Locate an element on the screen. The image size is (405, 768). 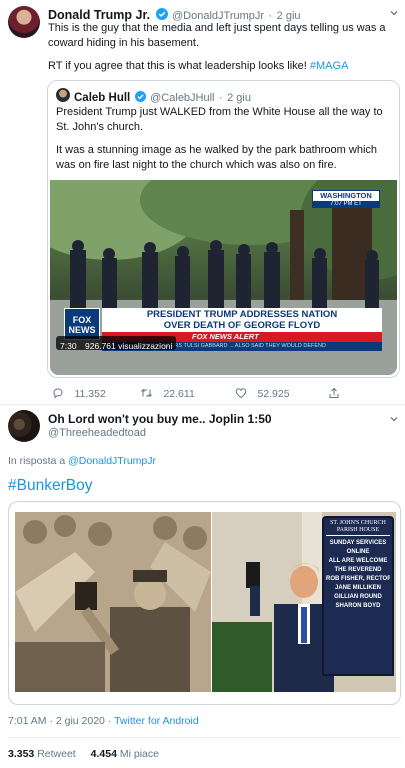
verified-badge-icon is located at coordinates (161, 14).